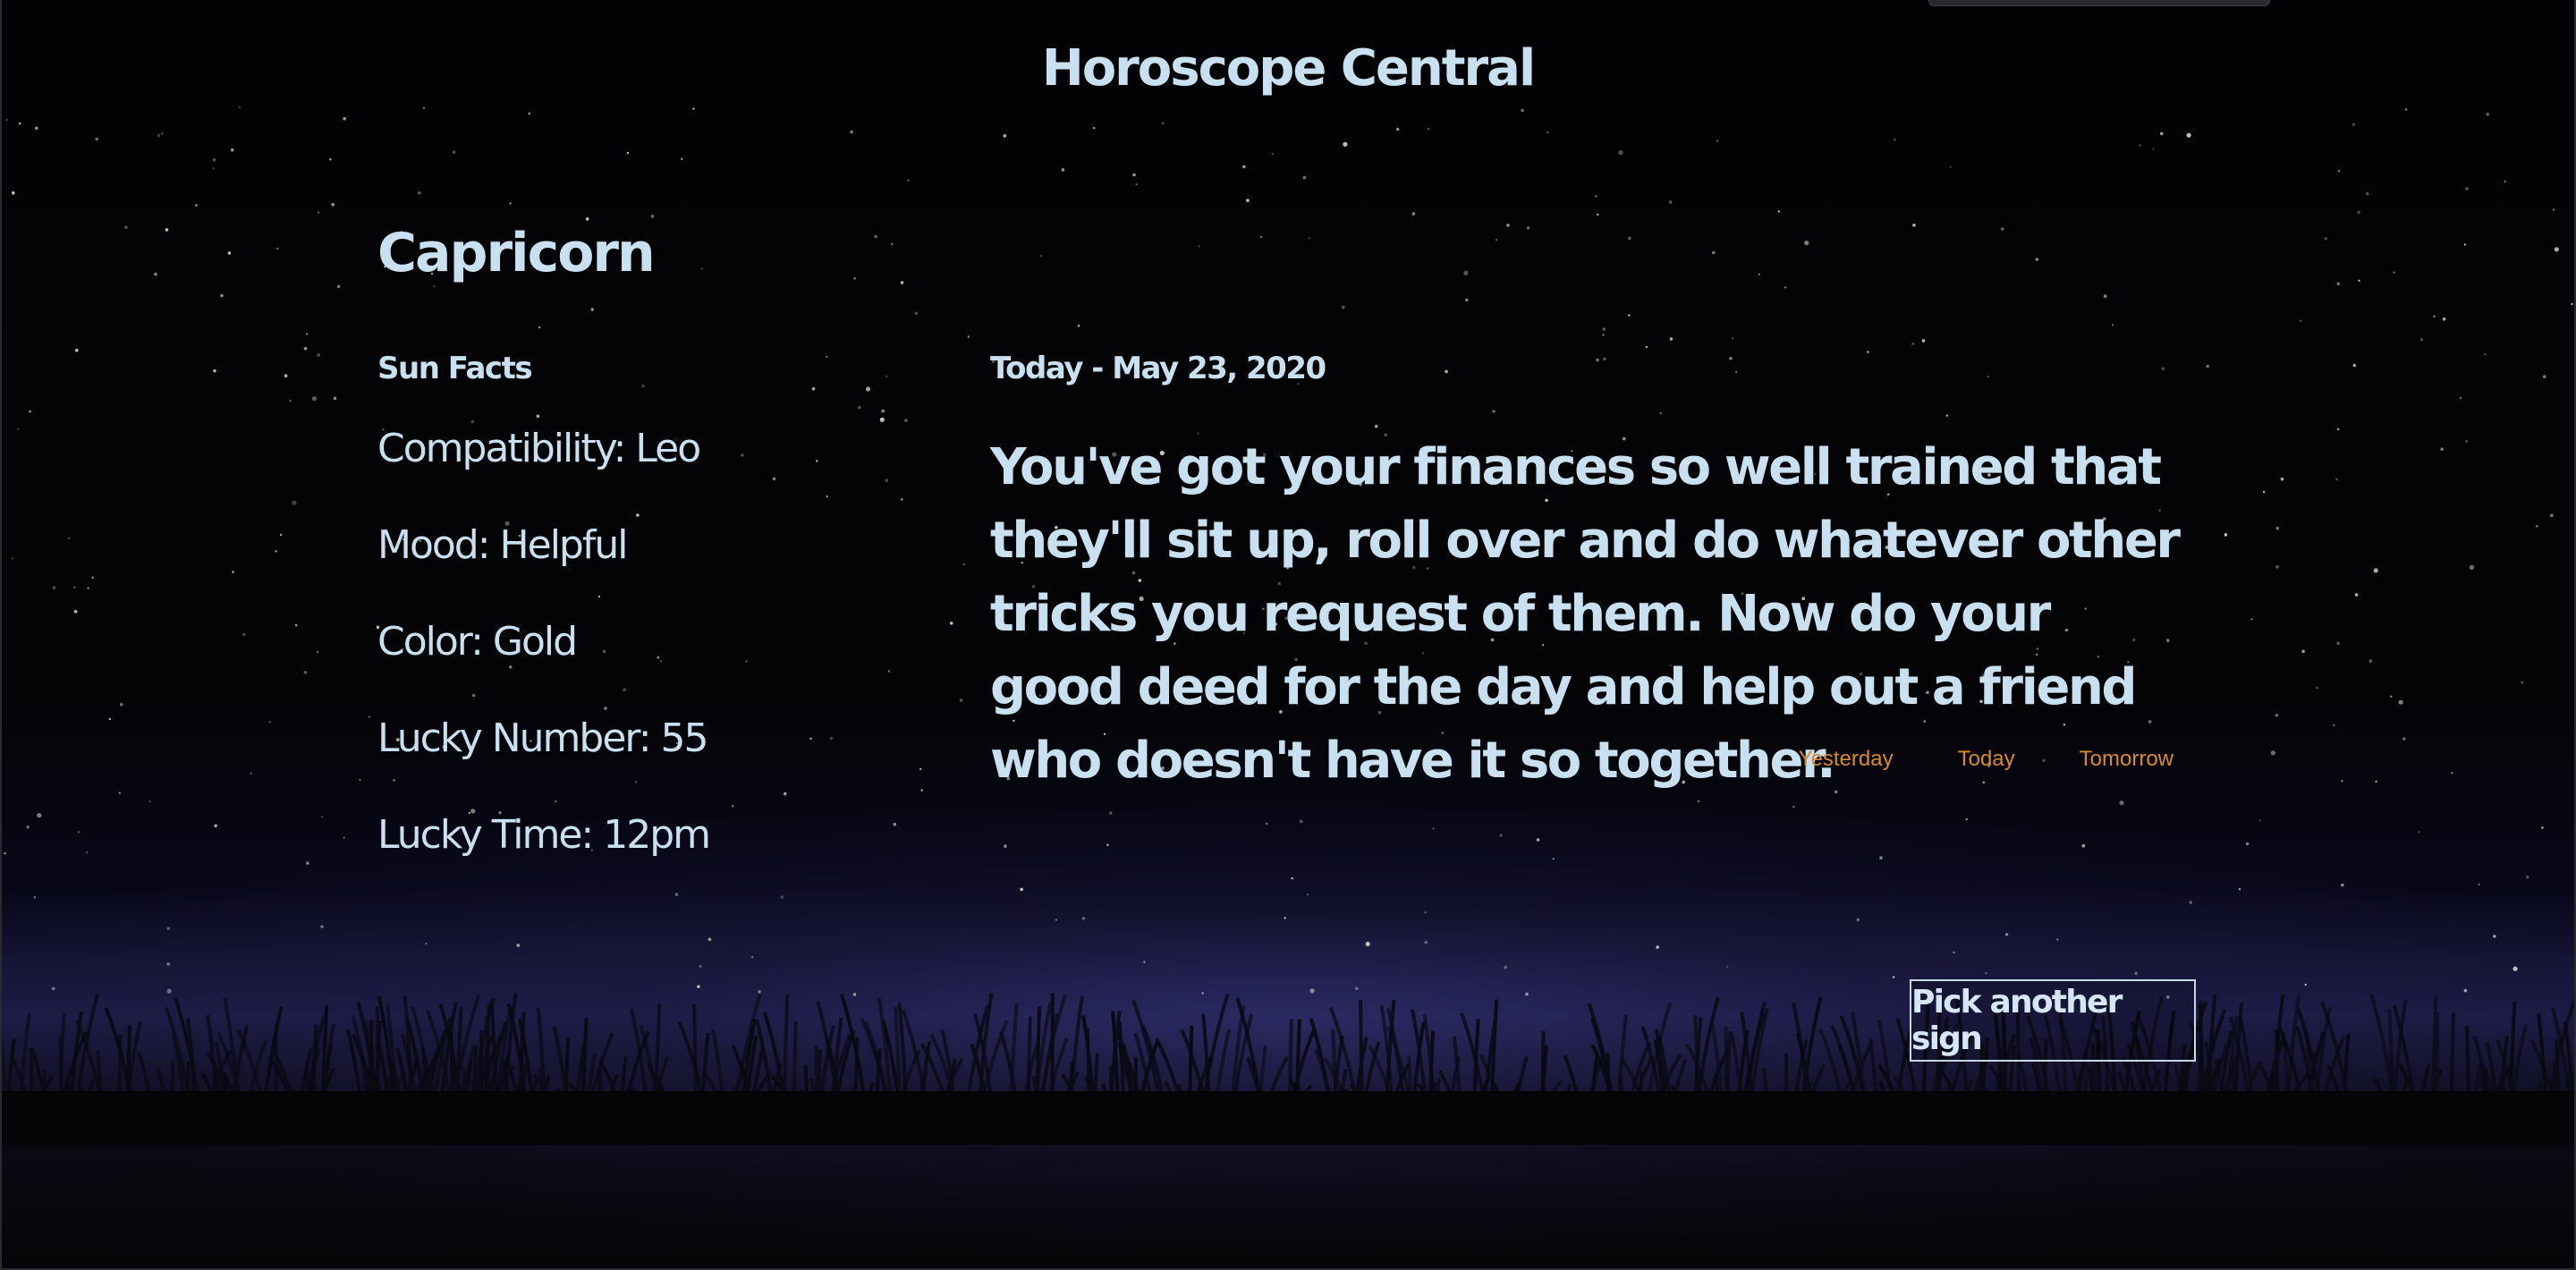 The width and height of the screenshot is (2576, 1270). Describe the element at coordinates (1846, 759) in the screenshot. I see `yesterday-link: Yesterday` at that location.